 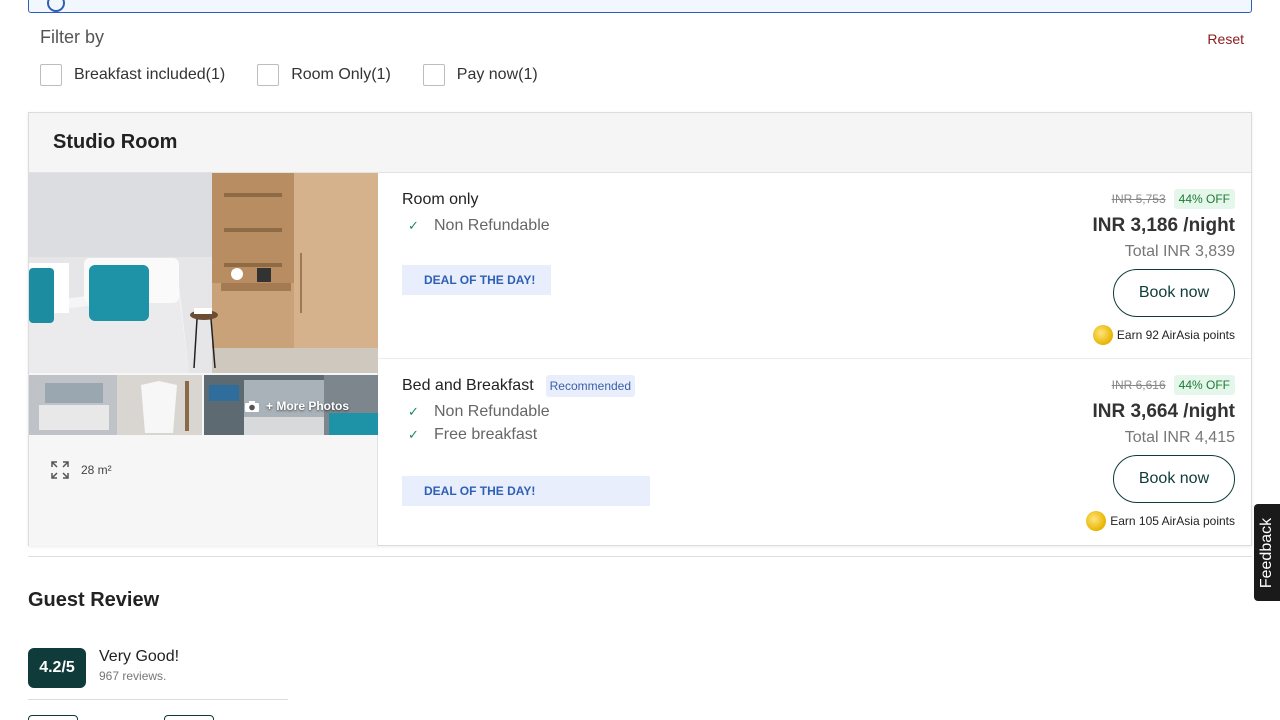 What do you see at coordinates (1172, 521) in the screenshot?
I see `points-label: Earn 105 AirAsia points` at bounding box center [1172, 521].